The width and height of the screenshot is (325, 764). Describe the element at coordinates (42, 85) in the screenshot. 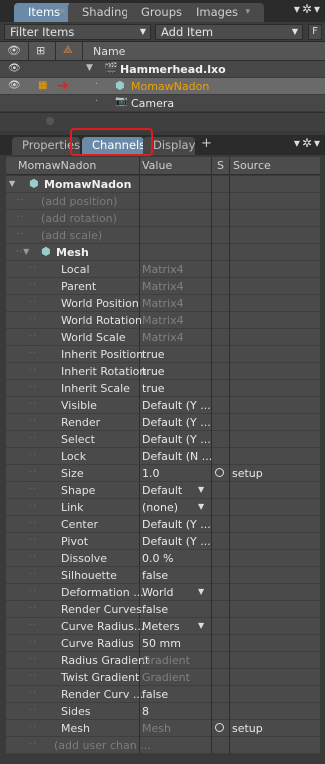

I see `lock-grid-icon: ▦` at that location.